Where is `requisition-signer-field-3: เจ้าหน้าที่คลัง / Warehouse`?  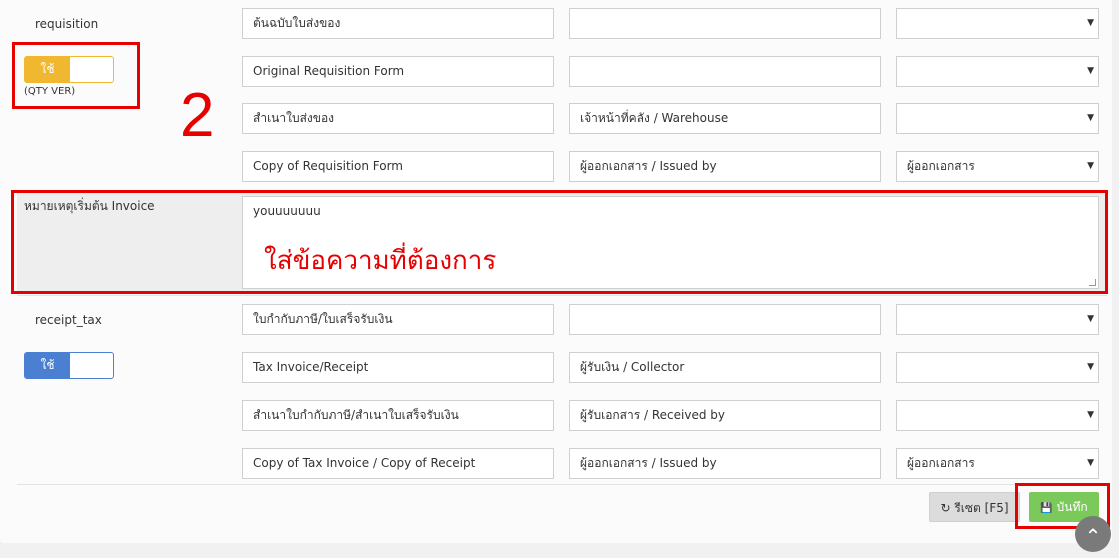
requisition-signer-field-3: เจ้าหน้าที่คลัง / Warehouse is located at coordinates (725, 118).